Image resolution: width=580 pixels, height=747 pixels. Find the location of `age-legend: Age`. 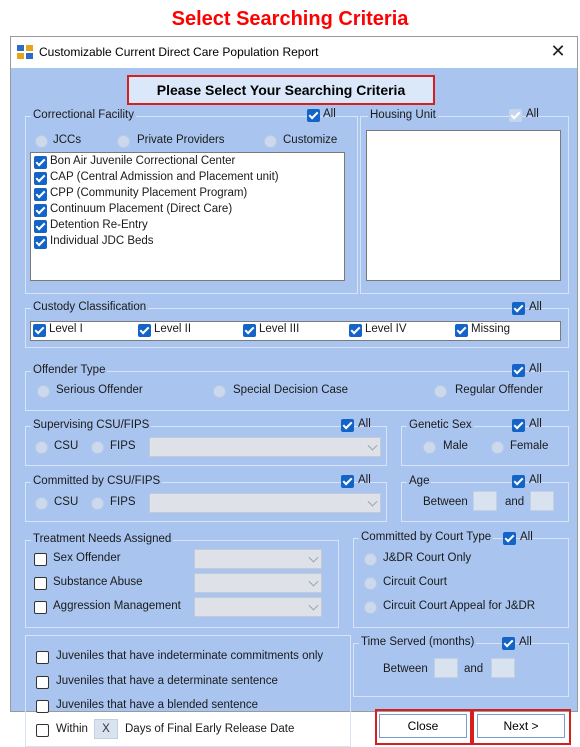

age-legend: Age is located at coordinates (419, 481).